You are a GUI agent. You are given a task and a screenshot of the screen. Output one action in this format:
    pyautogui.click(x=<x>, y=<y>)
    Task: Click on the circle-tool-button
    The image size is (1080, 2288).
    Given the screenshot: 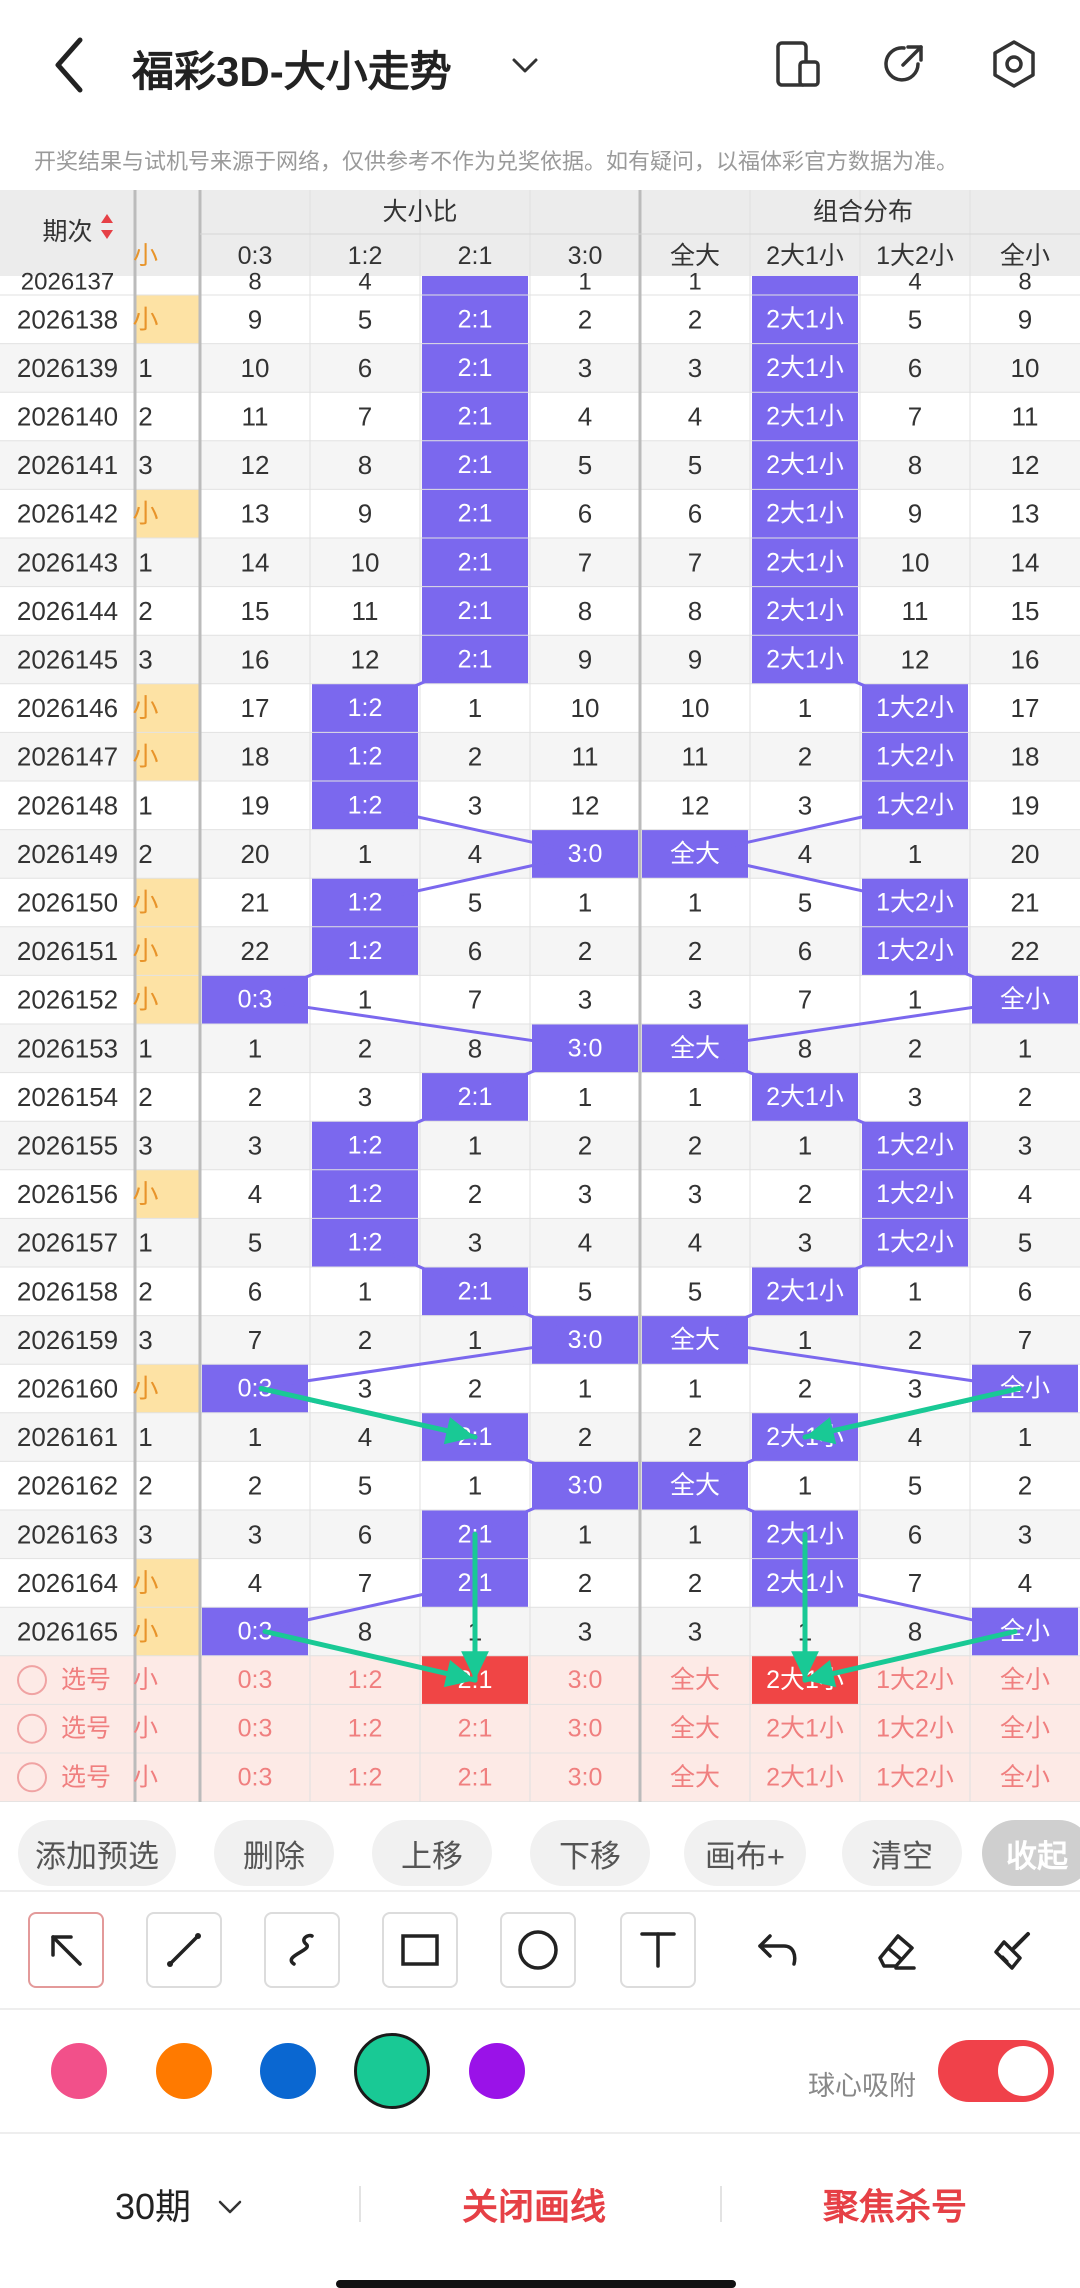 What is the action you would take?
    pyautogui.click(x=538, y=1950)
    